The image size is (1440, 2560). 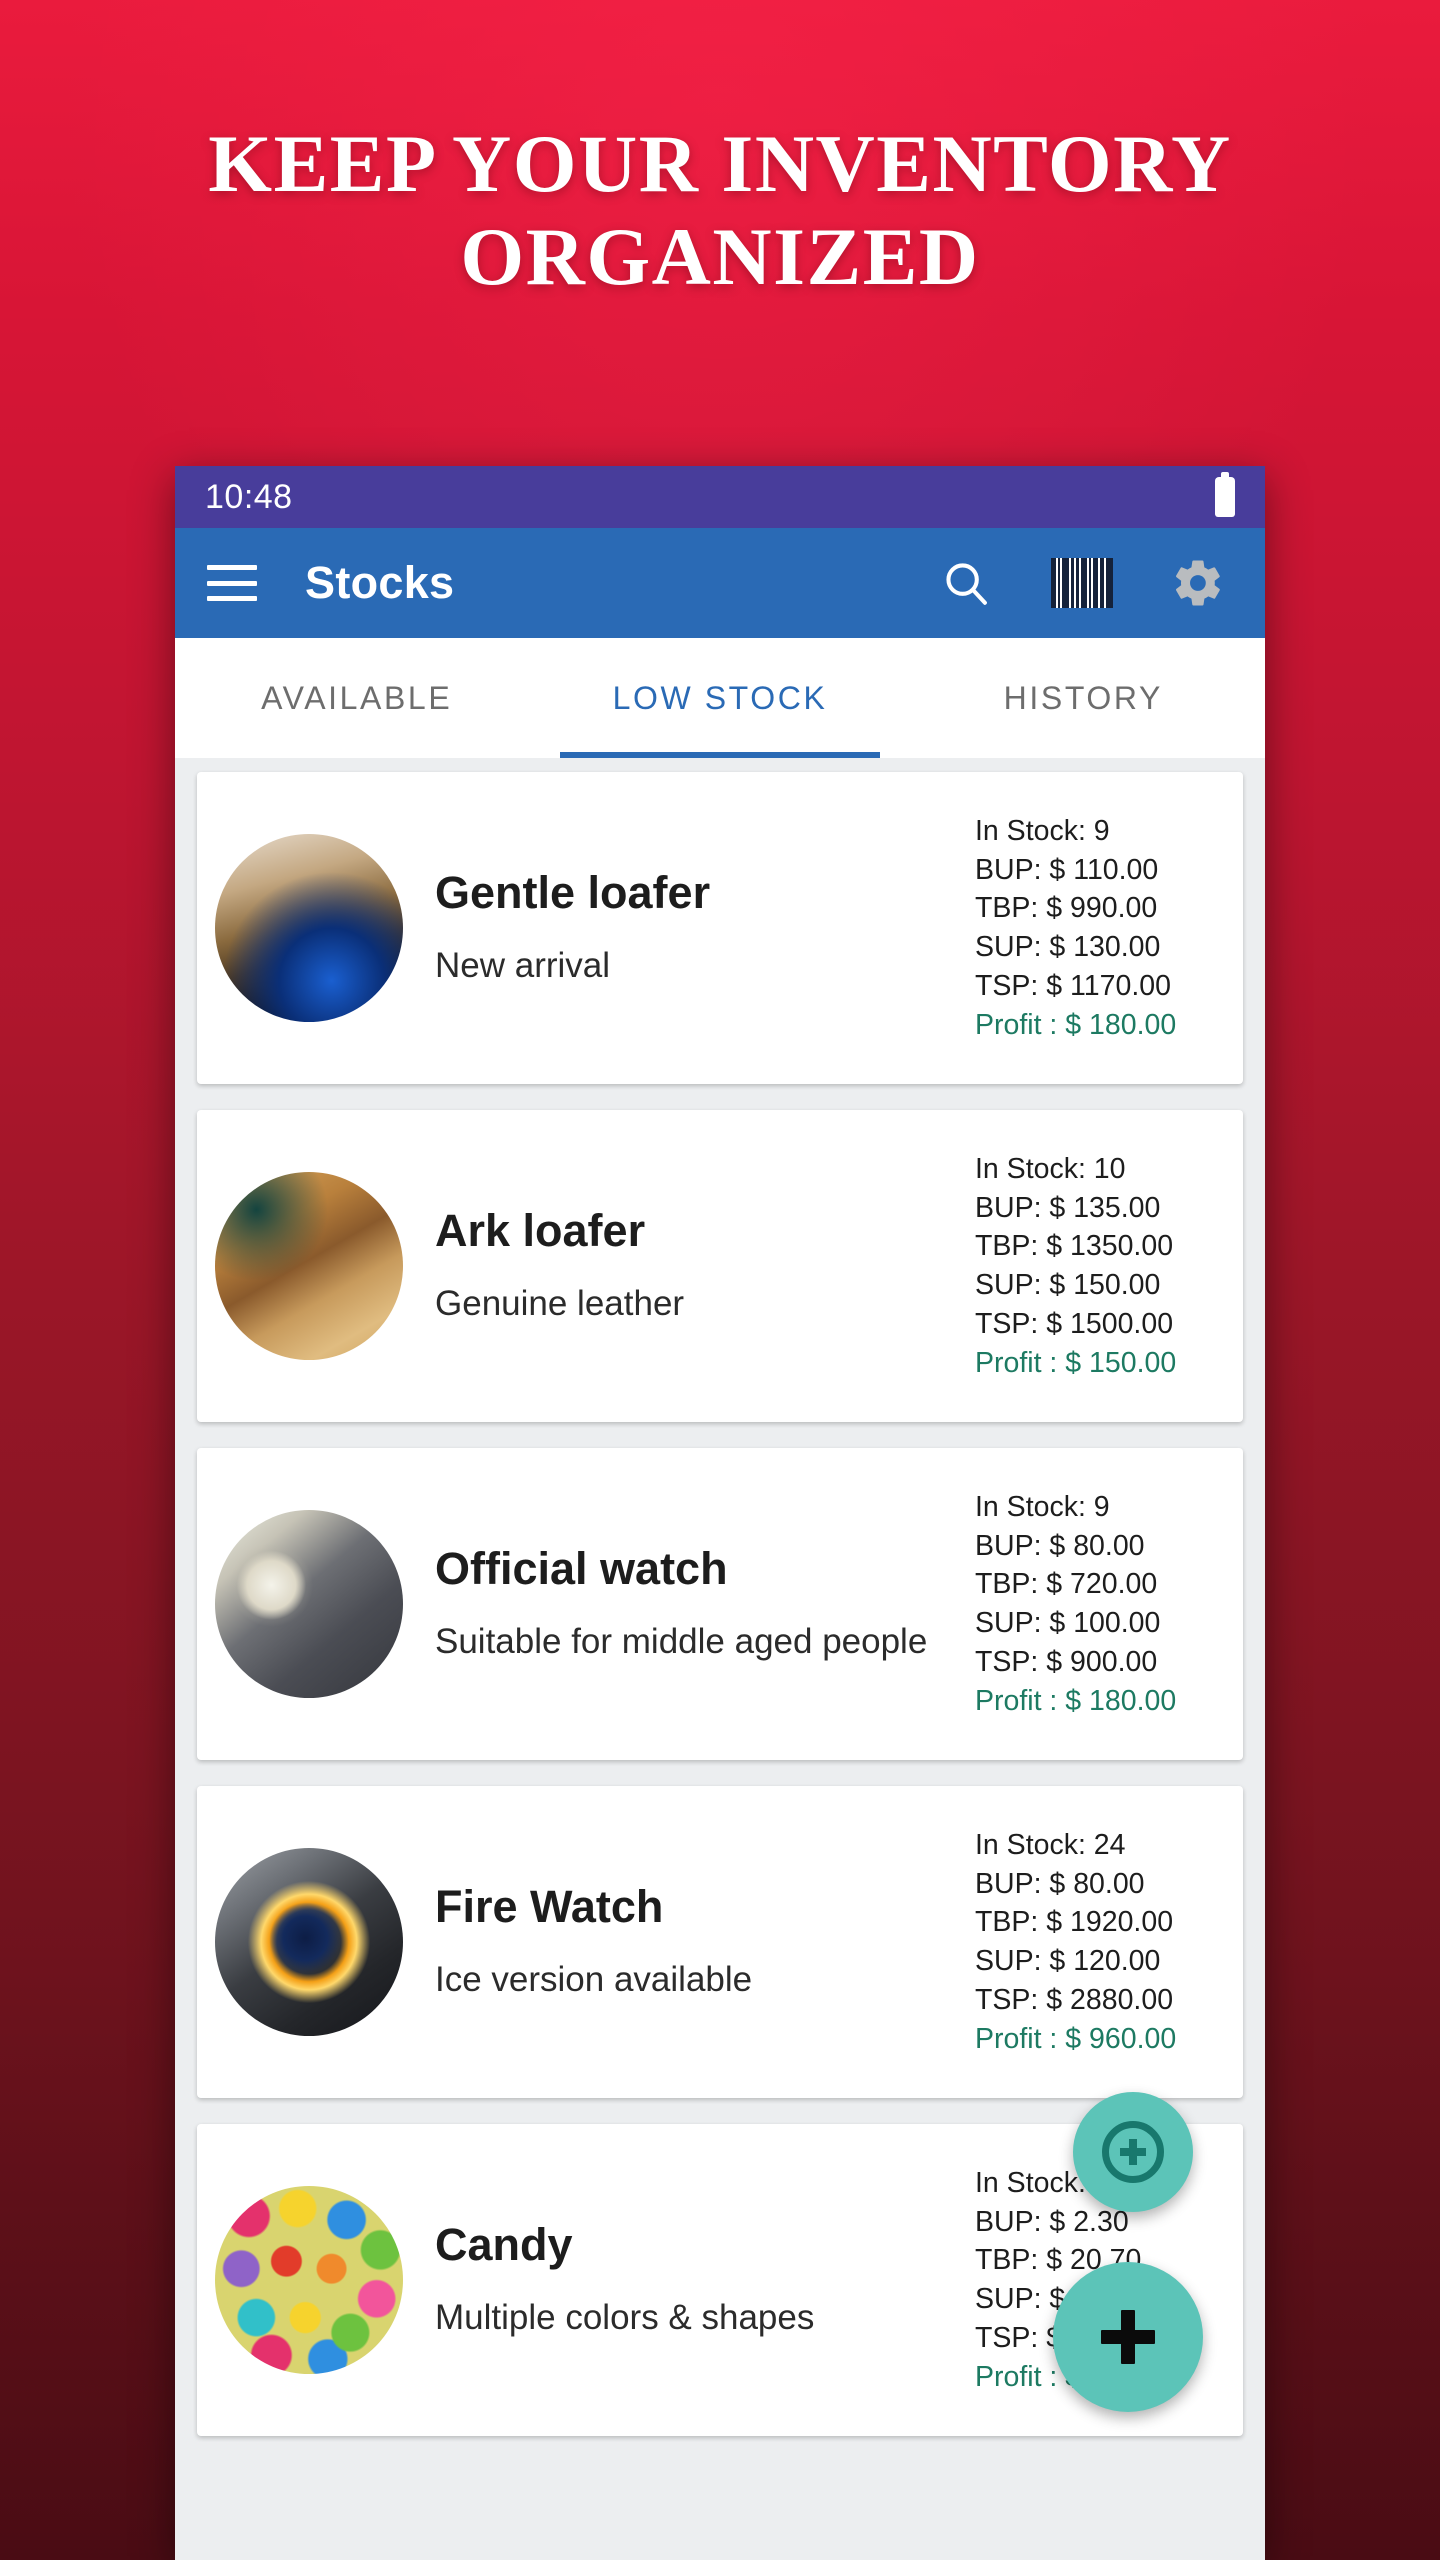 I want to click on page-title: Stocks, so click(x=380, y=582).